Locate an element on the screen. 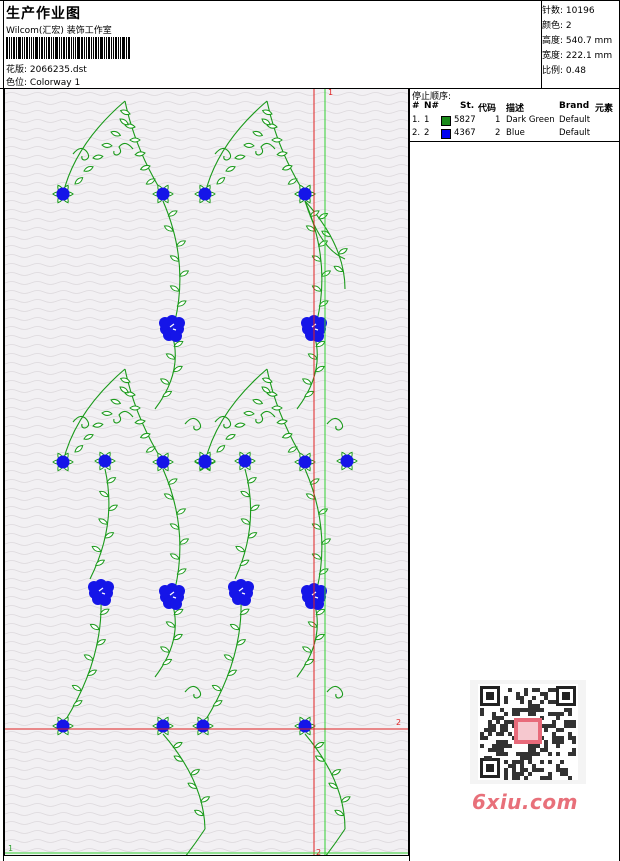 The height and width of the screenshot is (861, 620). spec-scale: 比例: 0.48 is located at coordinates (564, 71).